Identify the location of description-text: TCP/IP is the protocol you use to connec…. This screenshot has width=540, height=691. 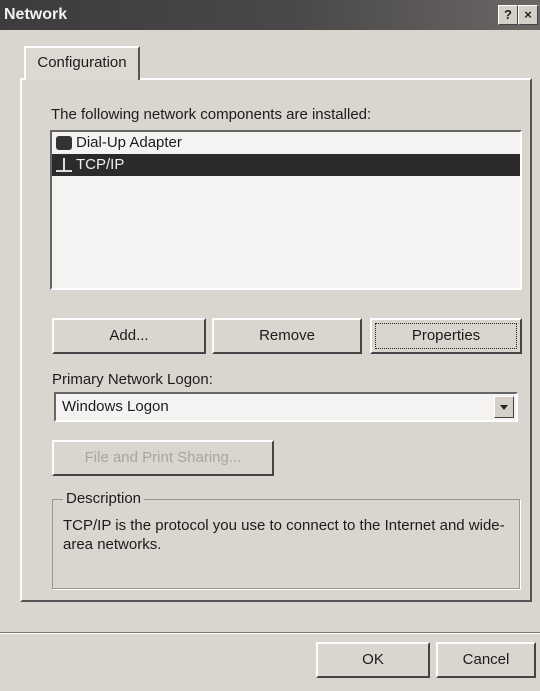
(284, 535).